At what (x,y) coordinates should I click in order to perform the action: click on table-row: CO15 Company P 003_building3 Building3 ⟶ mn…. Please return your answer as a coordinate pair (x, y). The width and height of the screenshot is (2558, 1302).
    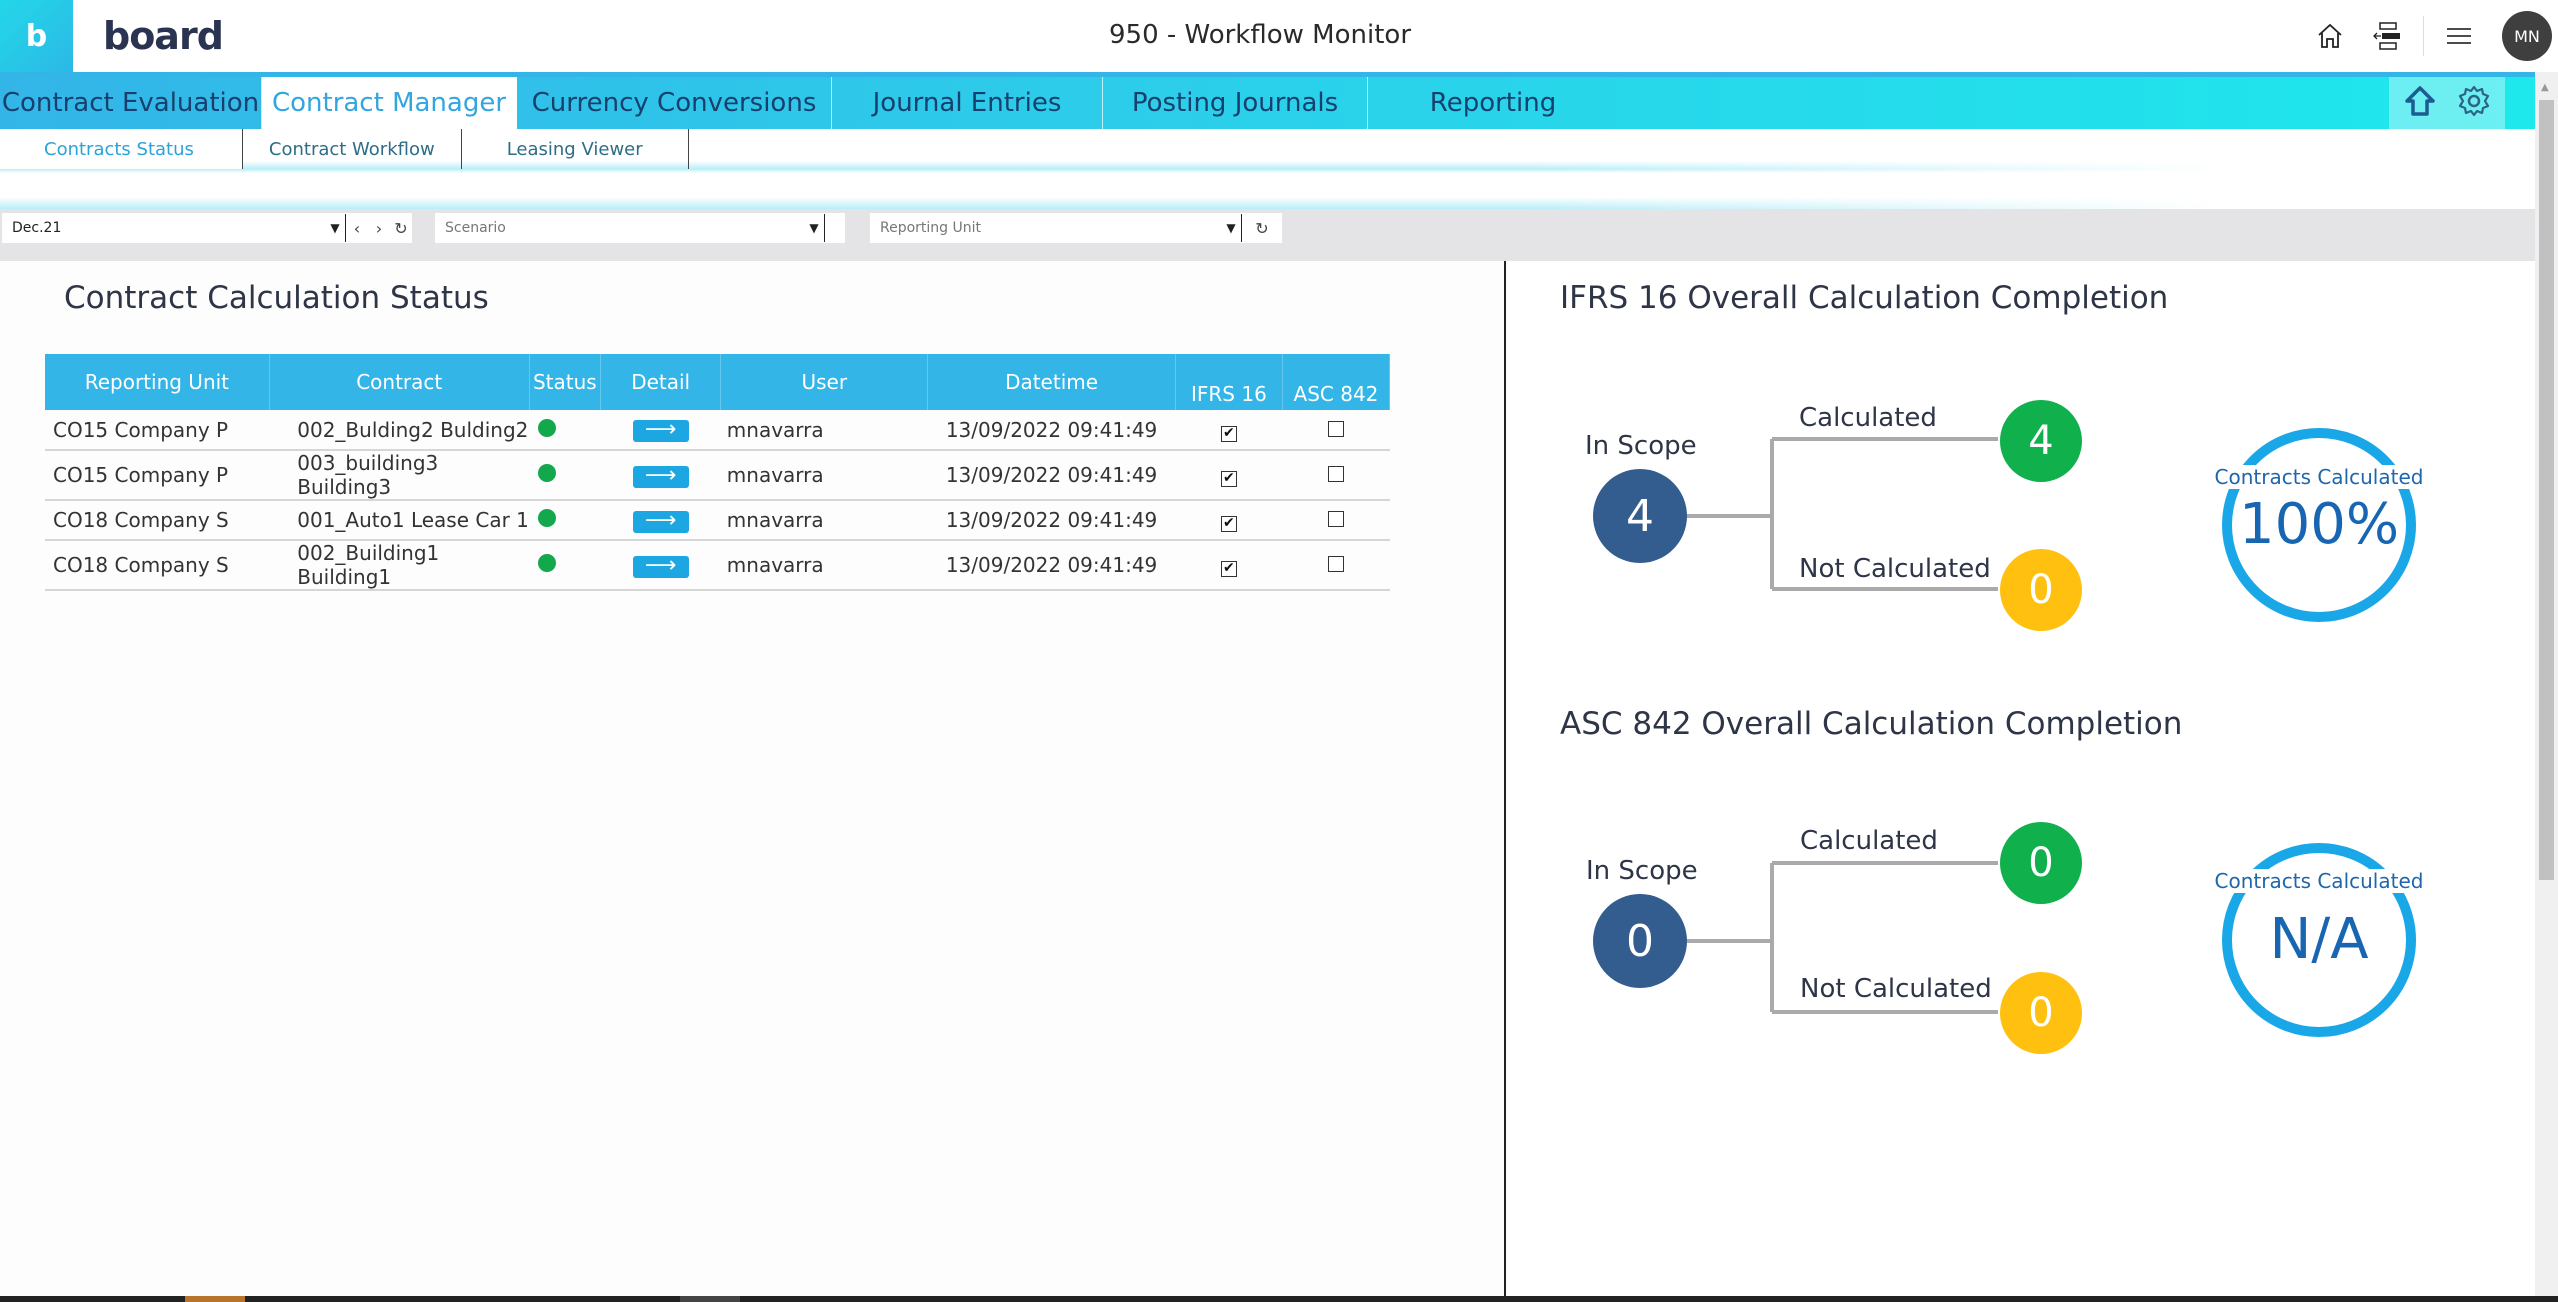
    Looking at the image, I should click on (717, 475).